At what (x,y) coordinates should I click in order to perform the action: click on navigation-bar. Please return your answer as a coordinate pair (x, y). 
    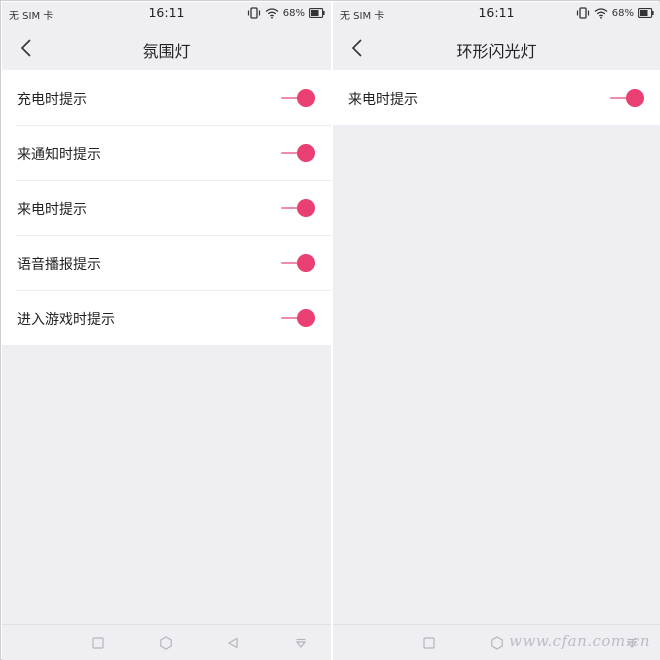
    Looking at the image, I should click on (166, 642).